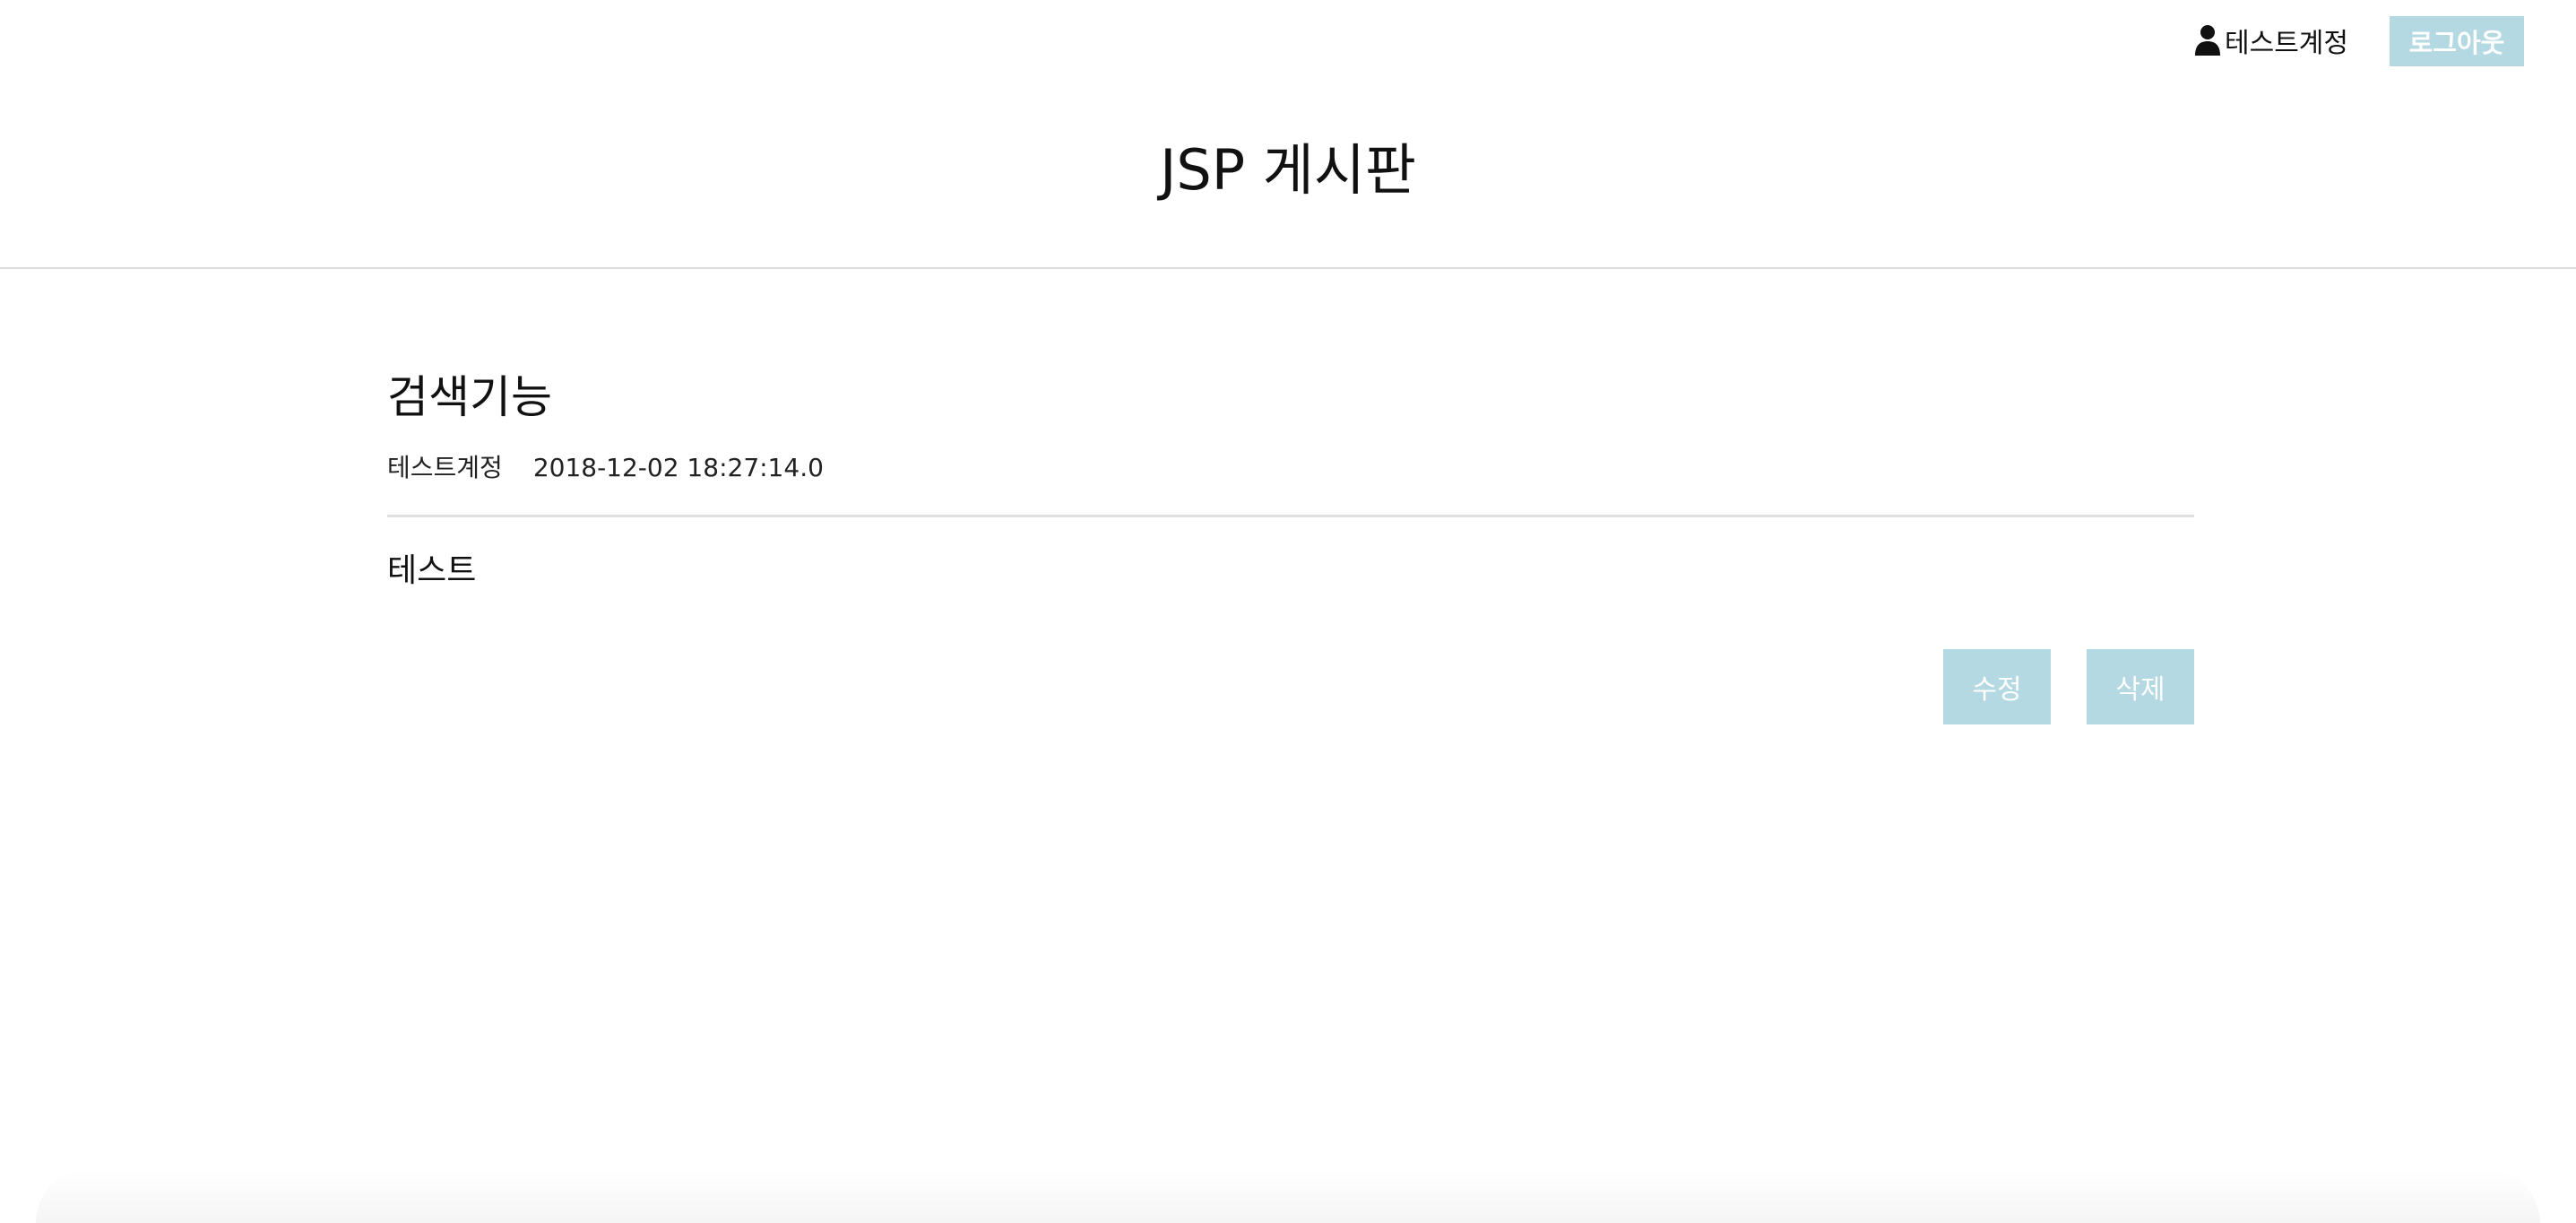 Image resolution: width=2576 pixels, height=1223 pixels. I want to click on bottom-shadow, so click(1288, 1196).